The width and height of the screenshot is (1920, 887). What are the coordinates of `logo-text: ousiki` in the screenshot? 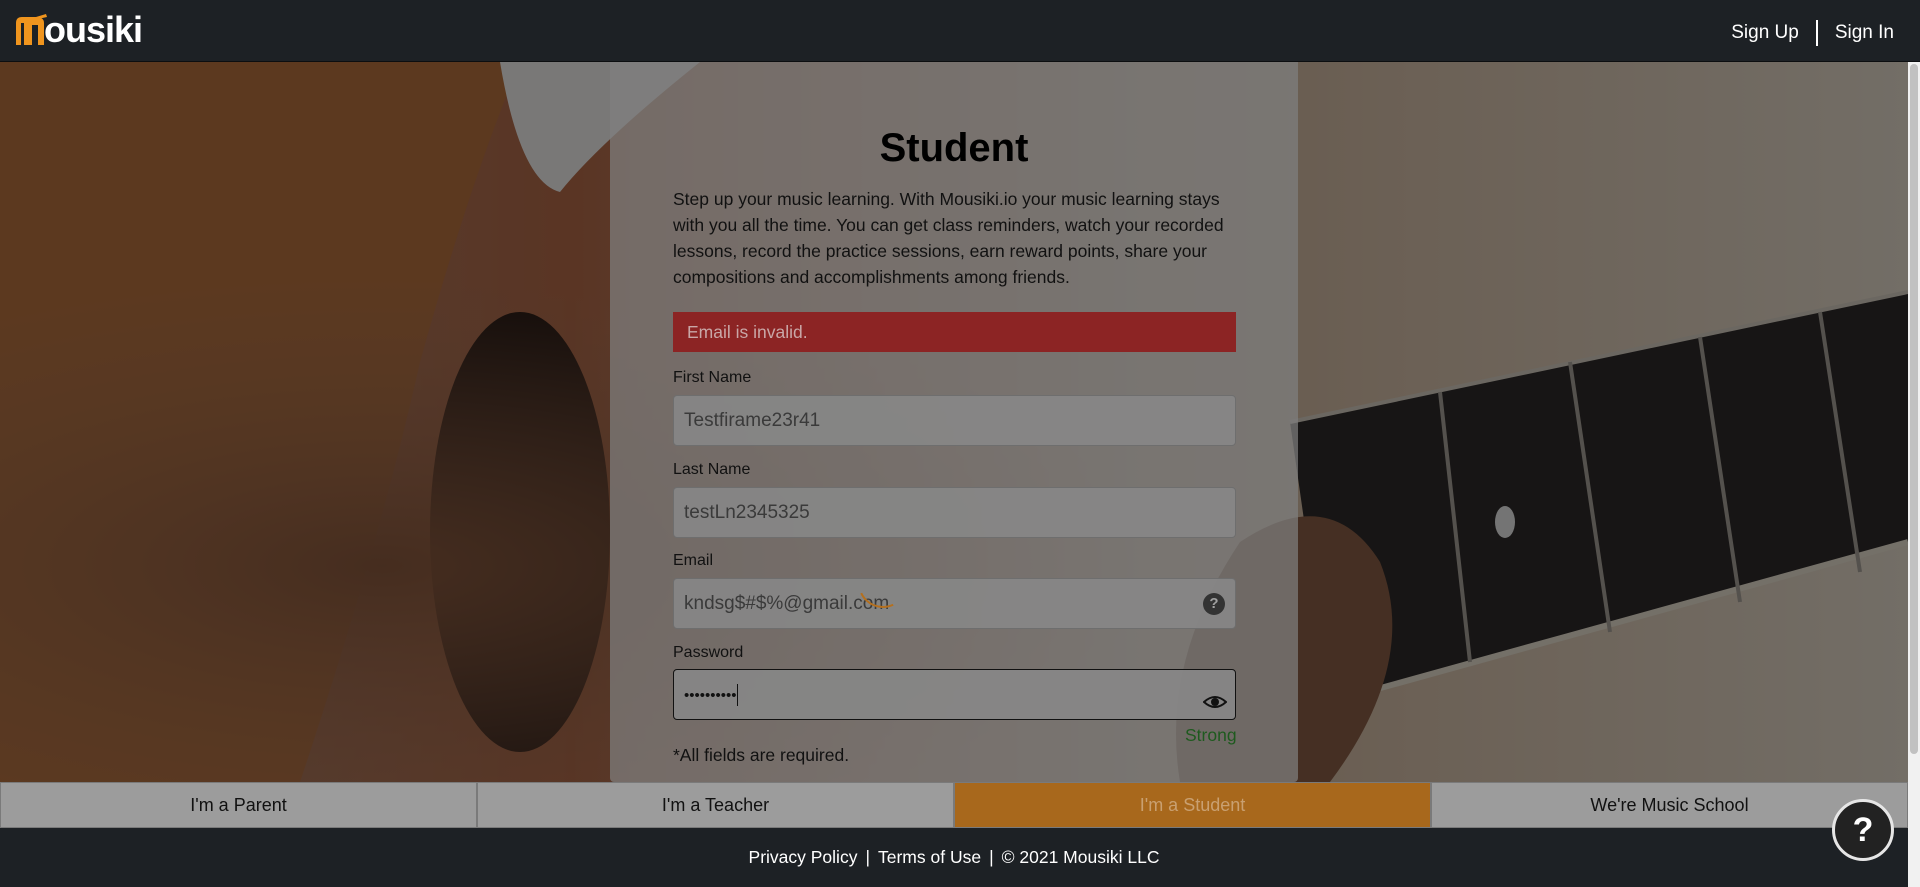 It's located at (93, 29).